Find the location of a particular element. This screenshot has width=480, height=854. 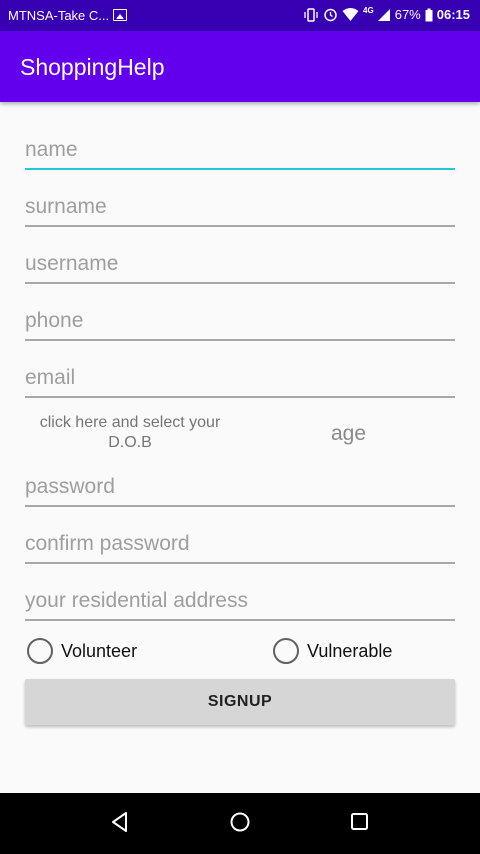

address-field-container is located at coordinates (240, 601).